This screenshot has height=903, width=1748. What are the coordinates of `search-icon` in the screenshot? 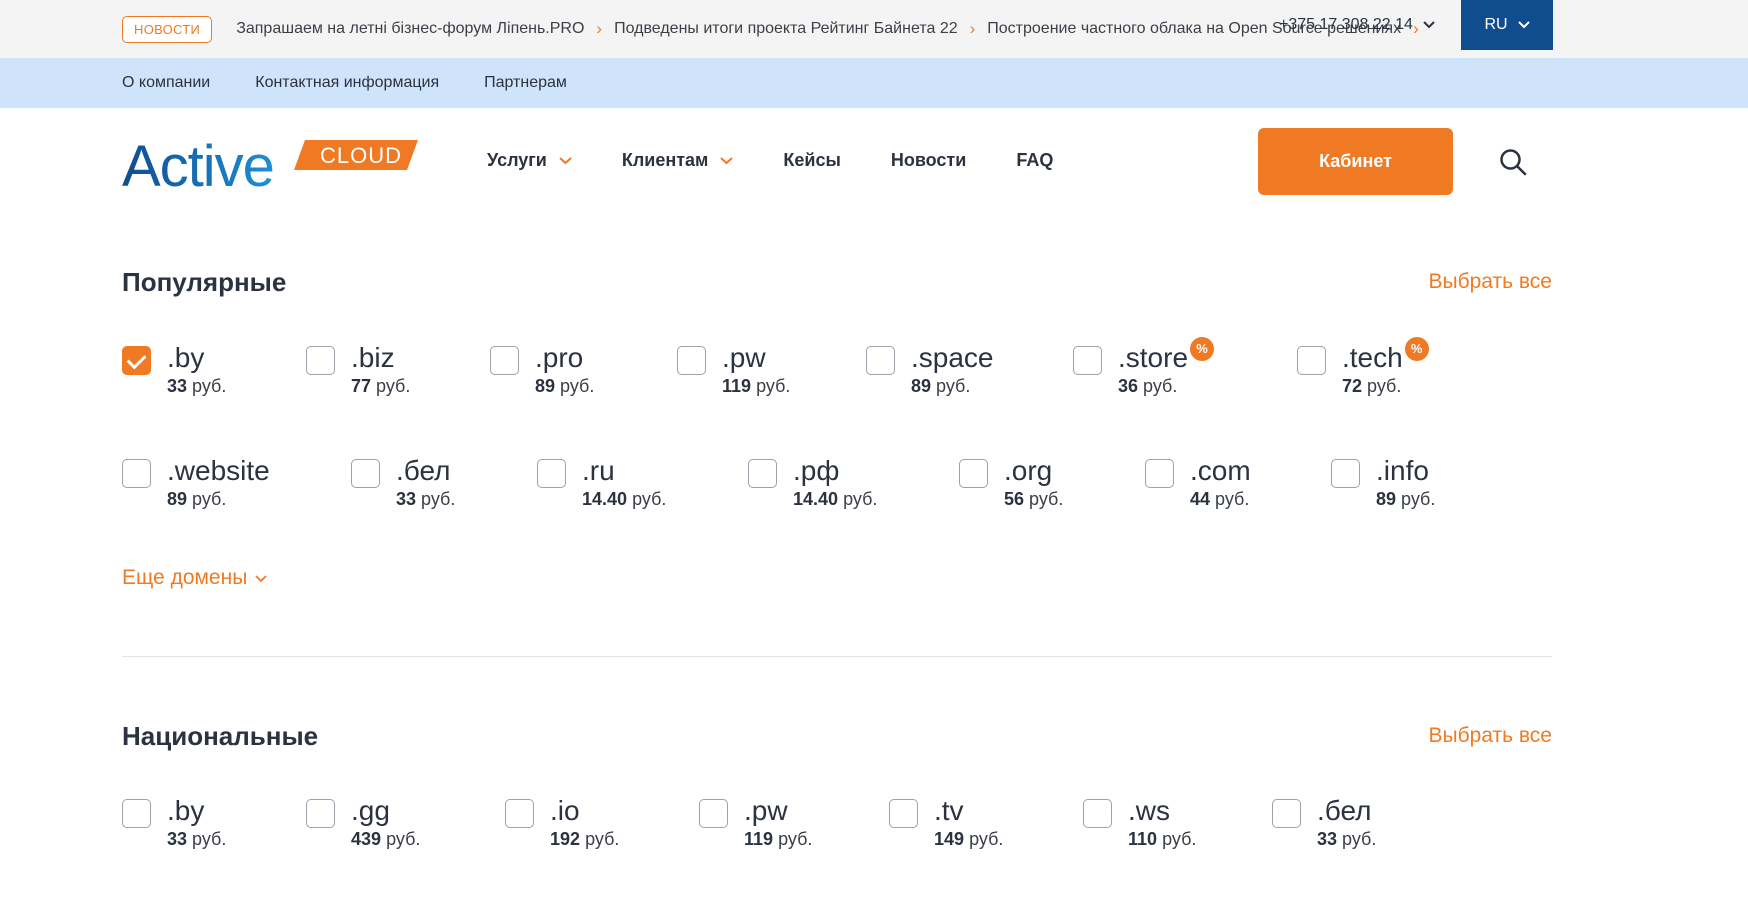 It's located at (1513, 162).